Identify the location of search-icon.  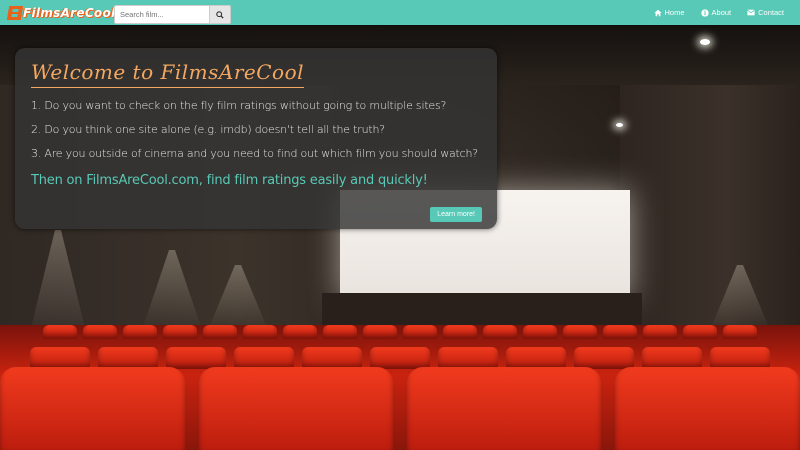
(220, 14).